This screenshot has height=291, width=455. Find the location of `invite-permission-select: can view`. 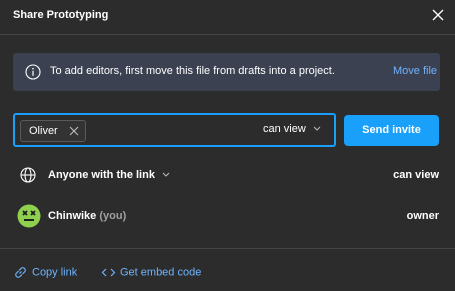

invite-permission-select: can view is located at coordinates (292, 129).